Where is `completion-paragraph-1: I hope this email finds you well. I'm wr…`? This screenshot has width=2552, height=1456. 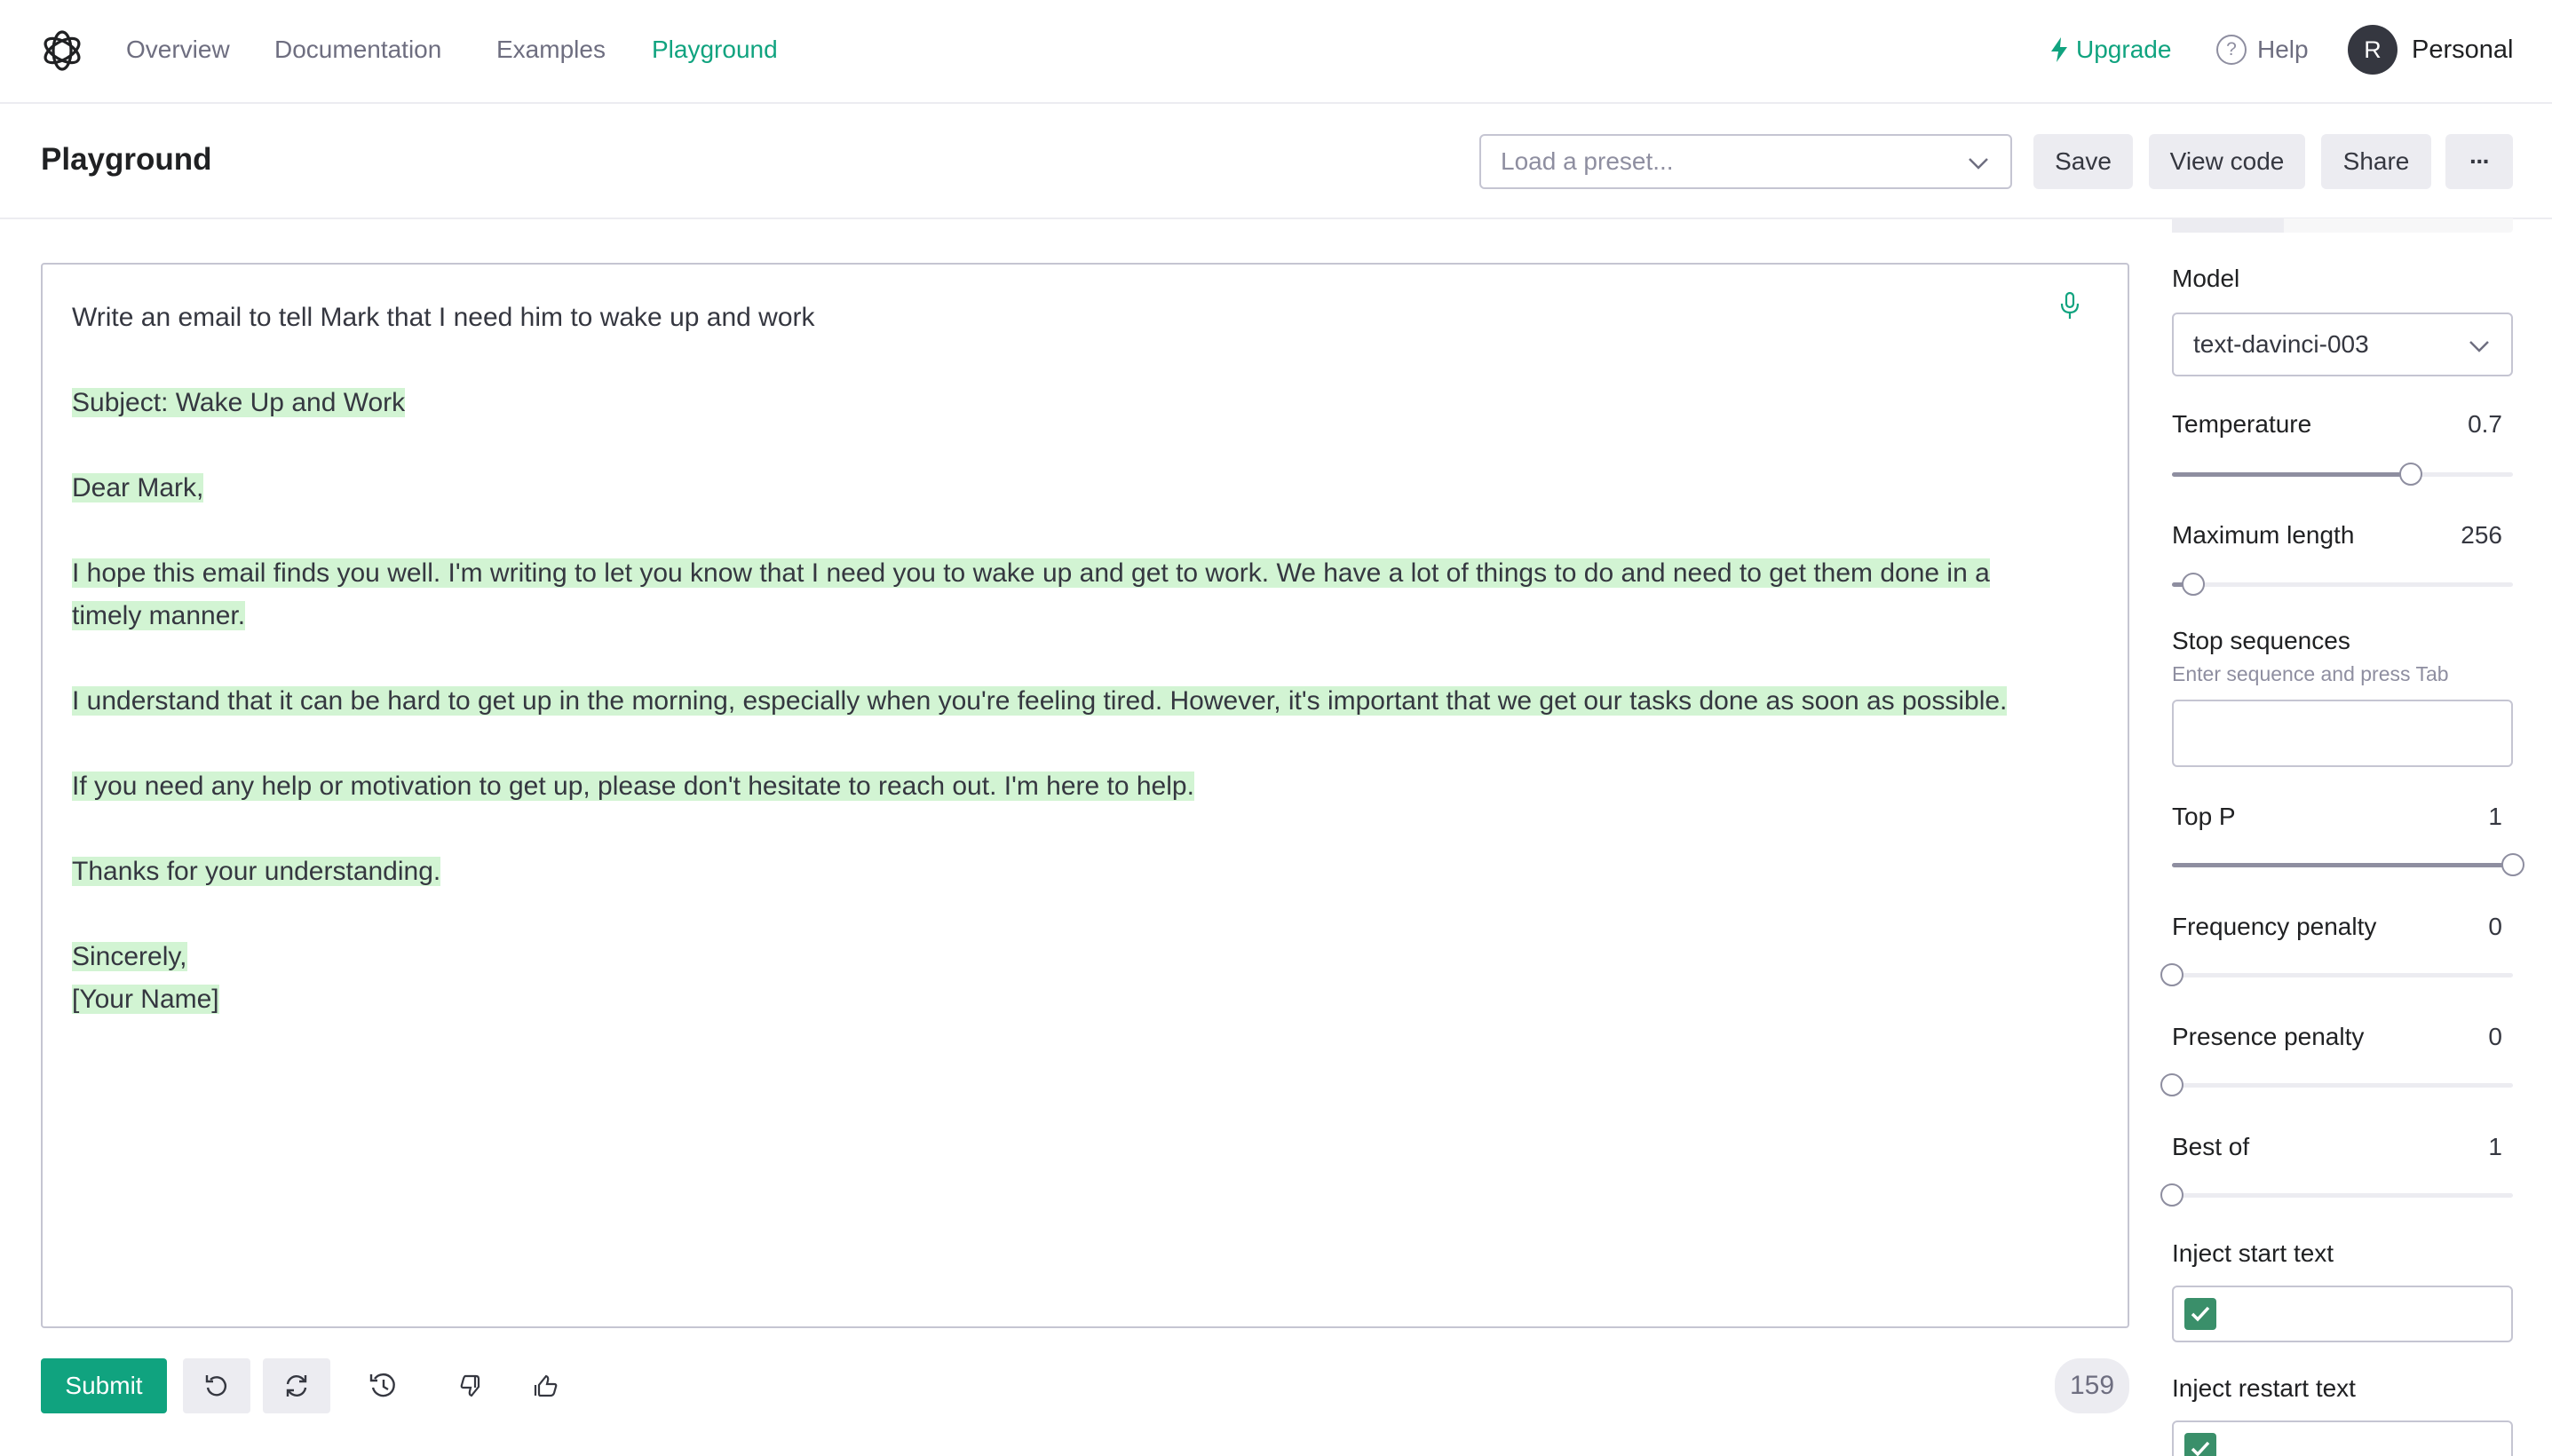
completion-paragraph-1: I hope this email finds you well. I'm wr… is located at coordinates (1031, 594).